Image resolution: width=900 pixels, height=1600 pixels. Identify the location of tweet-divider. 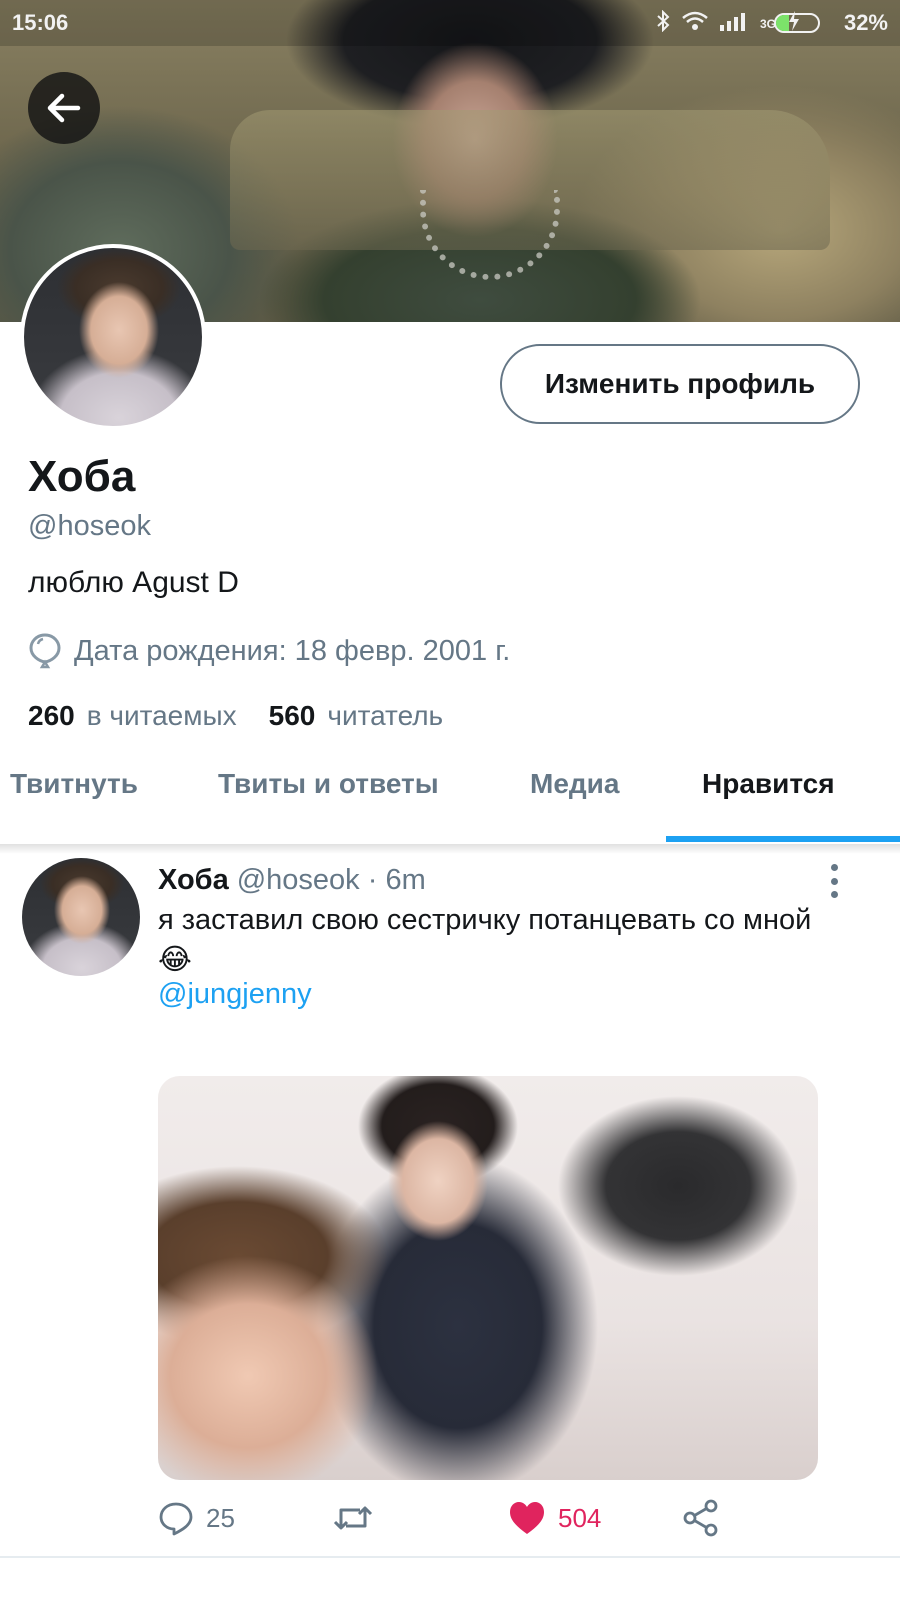
(450, 1557).